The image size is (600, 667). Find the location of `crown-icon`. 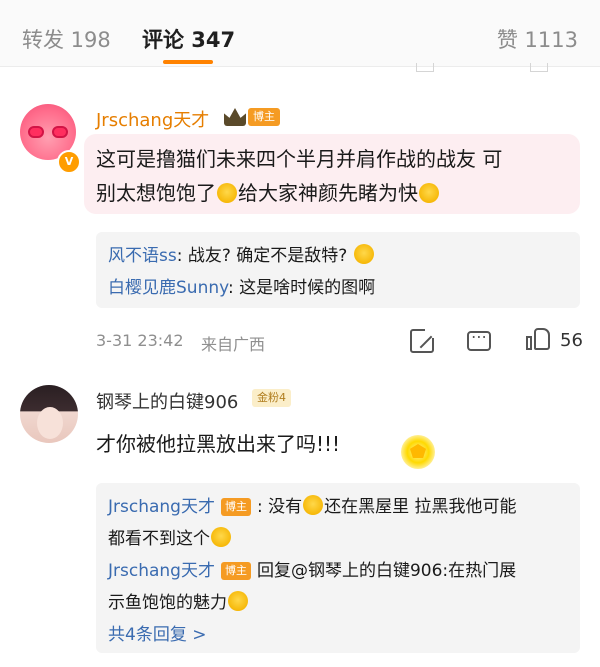

crown-icon is located at coordinates (235, 117).